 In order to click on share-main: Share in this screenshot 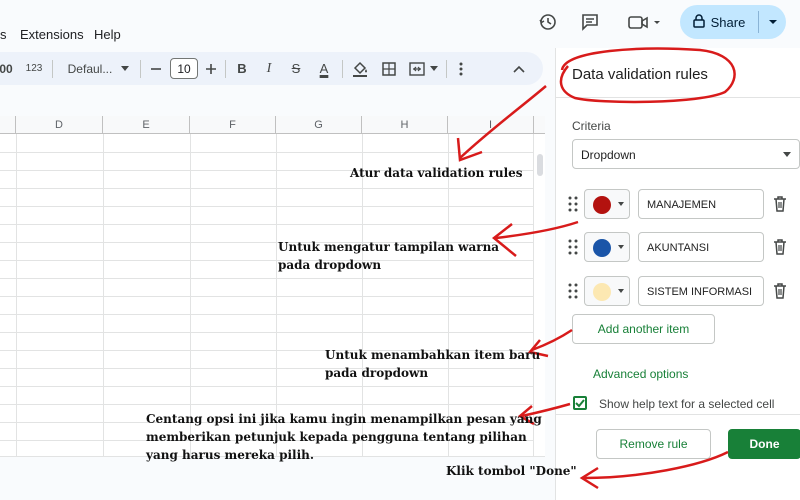, I will do `click(719, 22)`.